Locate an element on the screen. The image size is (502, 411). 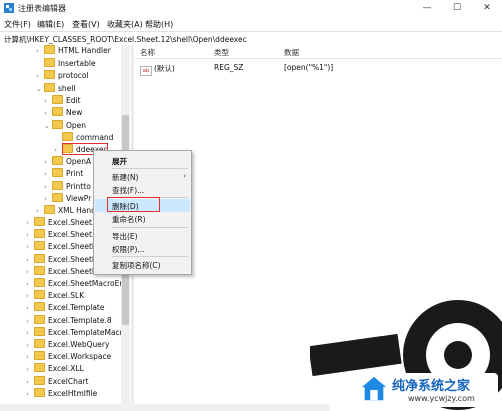
tree-item: › Excel.Sheet.5 is located at coordinates (62, 223).